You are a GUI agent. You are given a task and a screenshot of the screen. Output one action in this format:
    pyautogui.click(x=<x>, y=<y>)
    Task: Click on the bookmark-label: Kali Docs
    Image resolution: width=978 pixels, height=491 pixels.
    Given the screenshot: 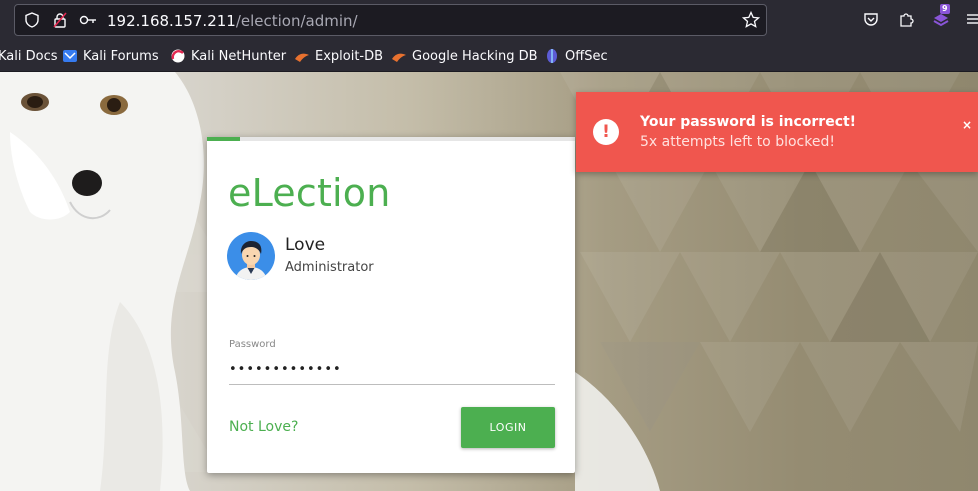 What is the action you would take?
    pyautogui.click(x=29, y=56)
    